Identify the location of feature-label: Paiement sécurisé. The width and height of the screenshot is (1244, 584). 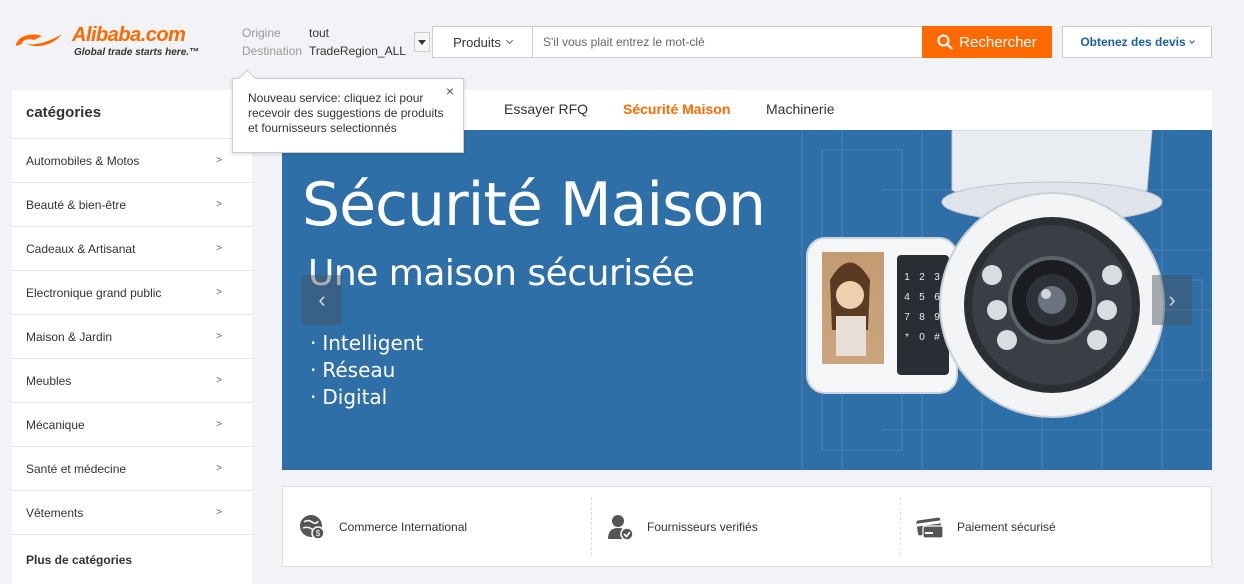
(1006, 526).